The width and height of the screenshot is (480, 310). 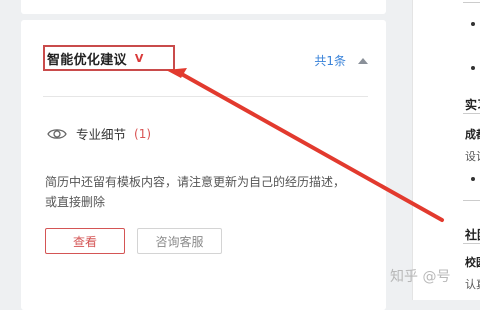 I want to click on preview-line: 设计, so click(x=472, y=156).